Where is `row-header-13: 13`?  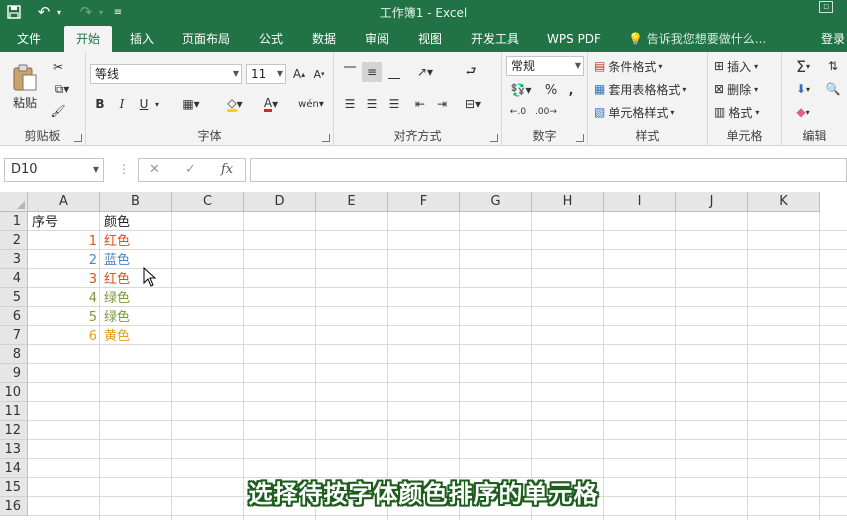
row-header-13: 13 is located at coordinates (14, 449).